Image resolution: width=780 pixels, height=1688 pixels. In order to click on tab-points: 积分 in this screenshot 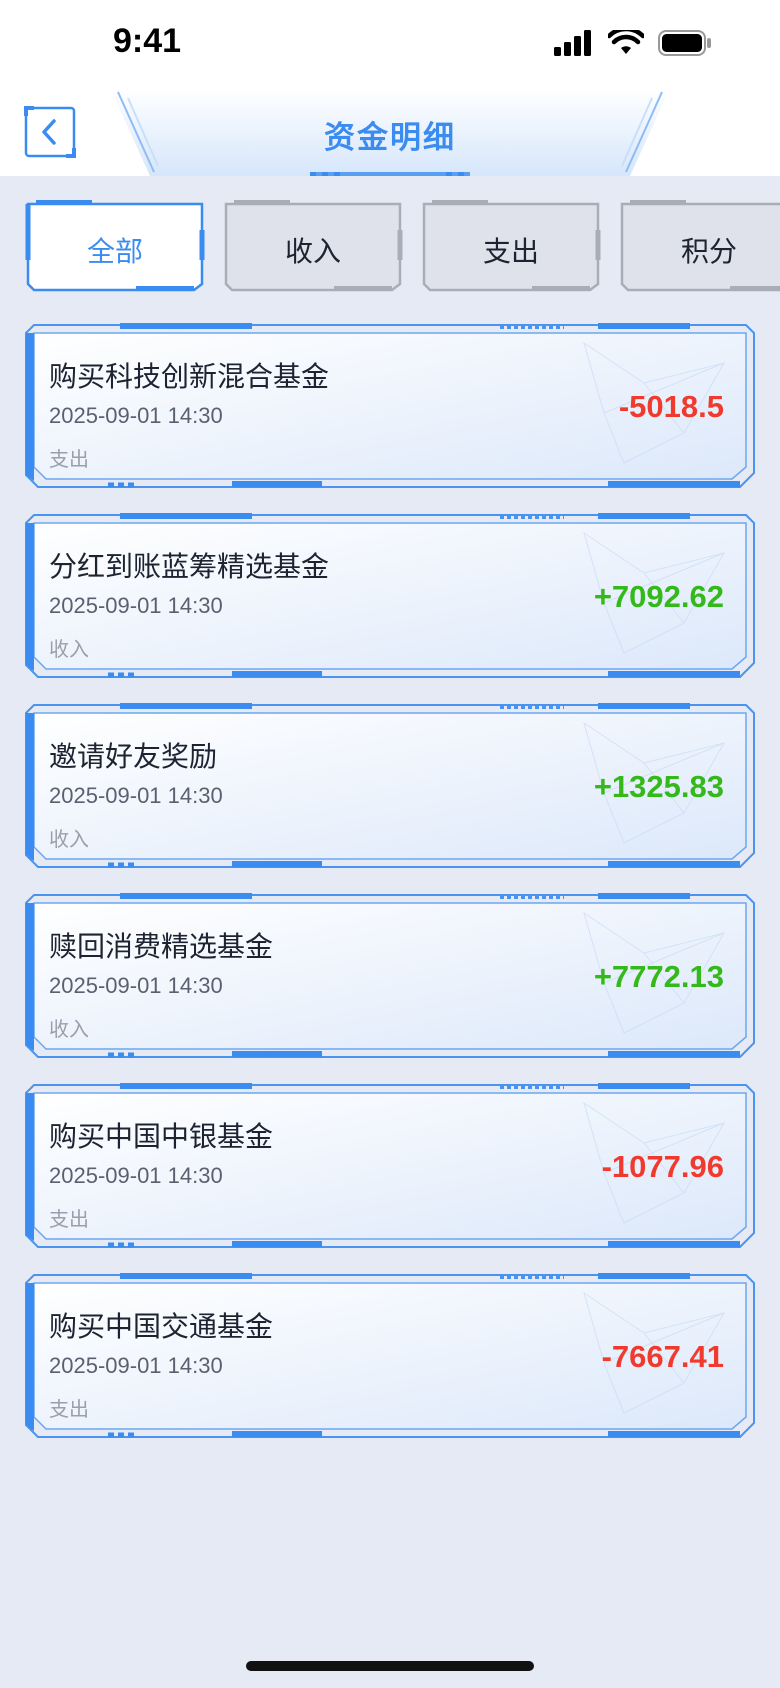, I will do `click(699, 246)`.